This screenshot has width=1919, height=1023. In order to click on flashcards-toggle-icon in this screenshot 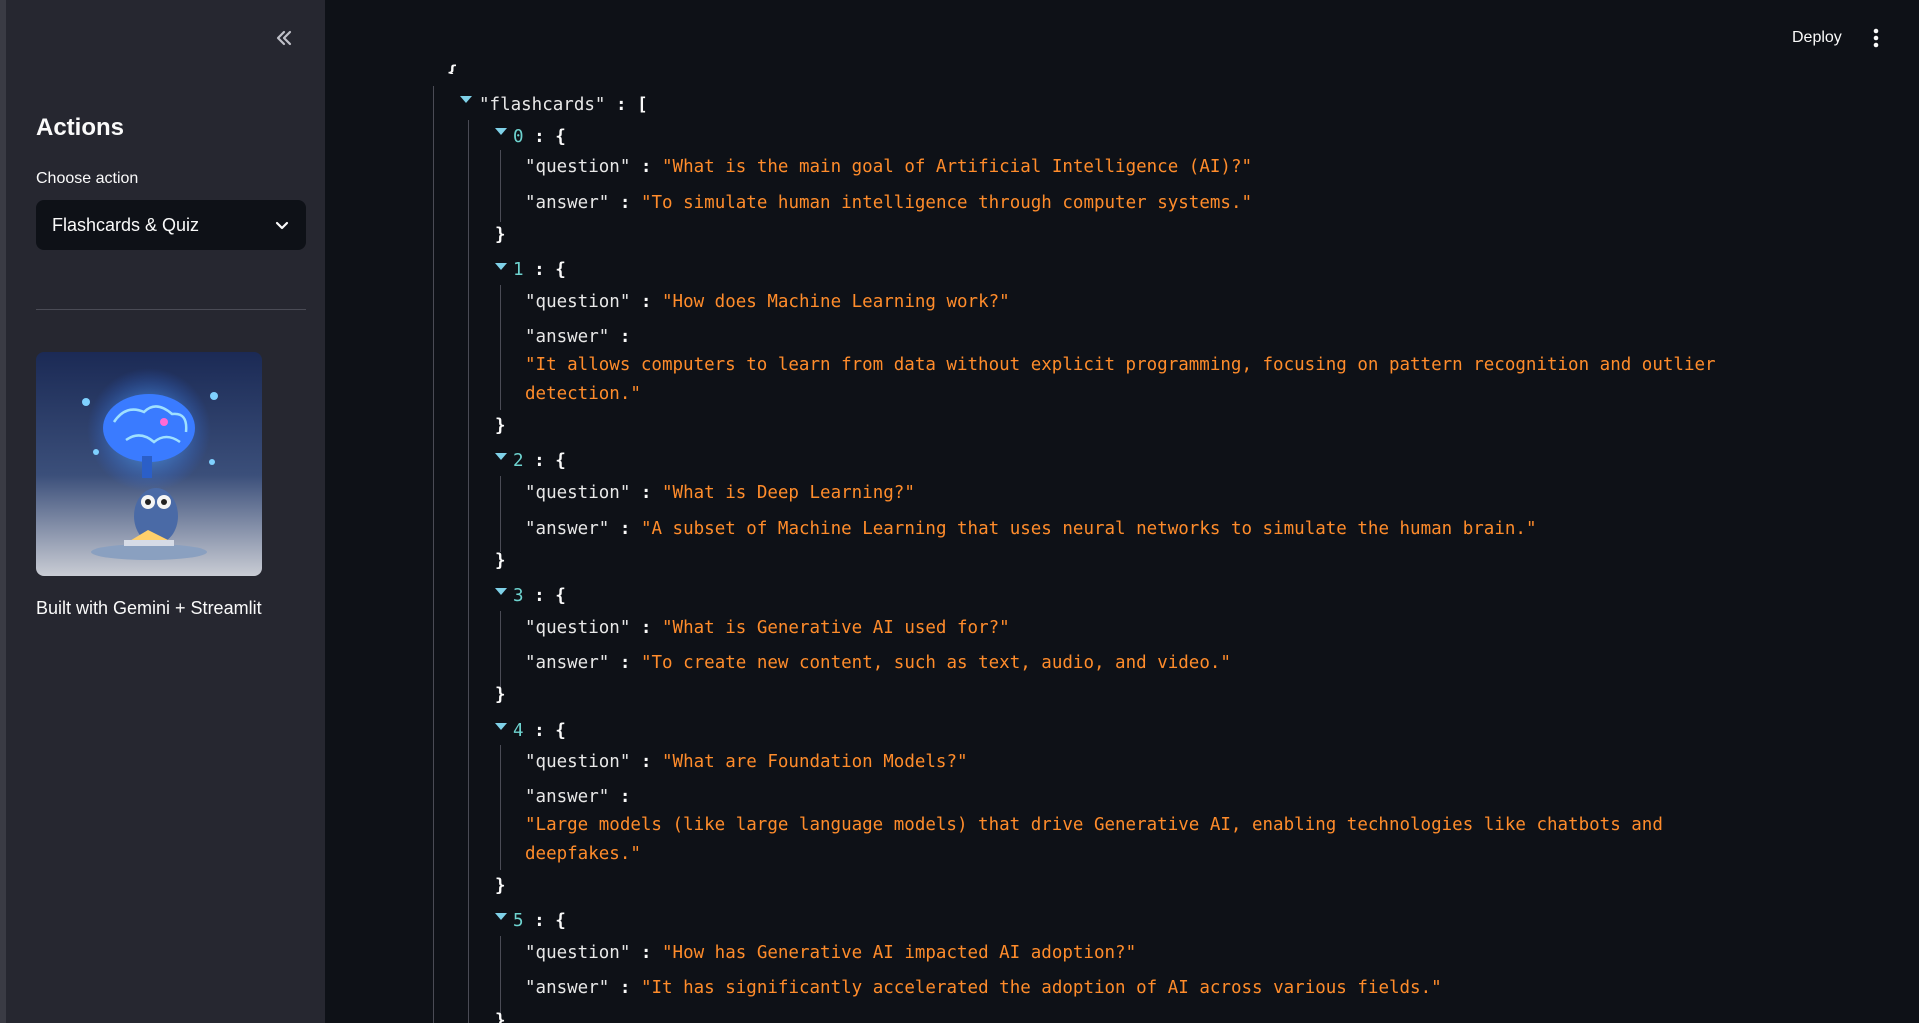, I will do `click(466, 99)`.